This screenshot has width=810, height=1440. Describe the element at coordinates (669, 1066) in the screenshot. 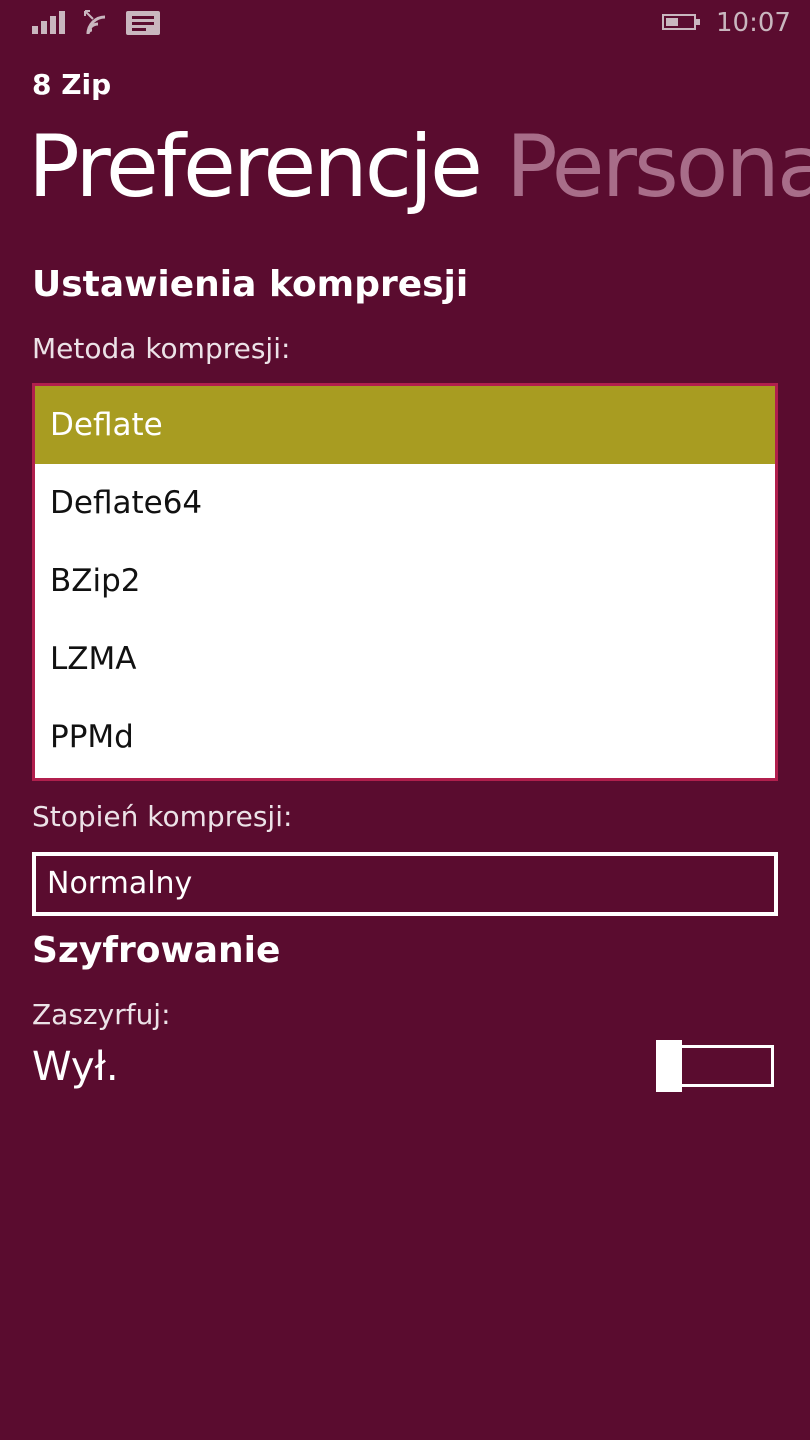

I see `toggle-thumb` at that location.